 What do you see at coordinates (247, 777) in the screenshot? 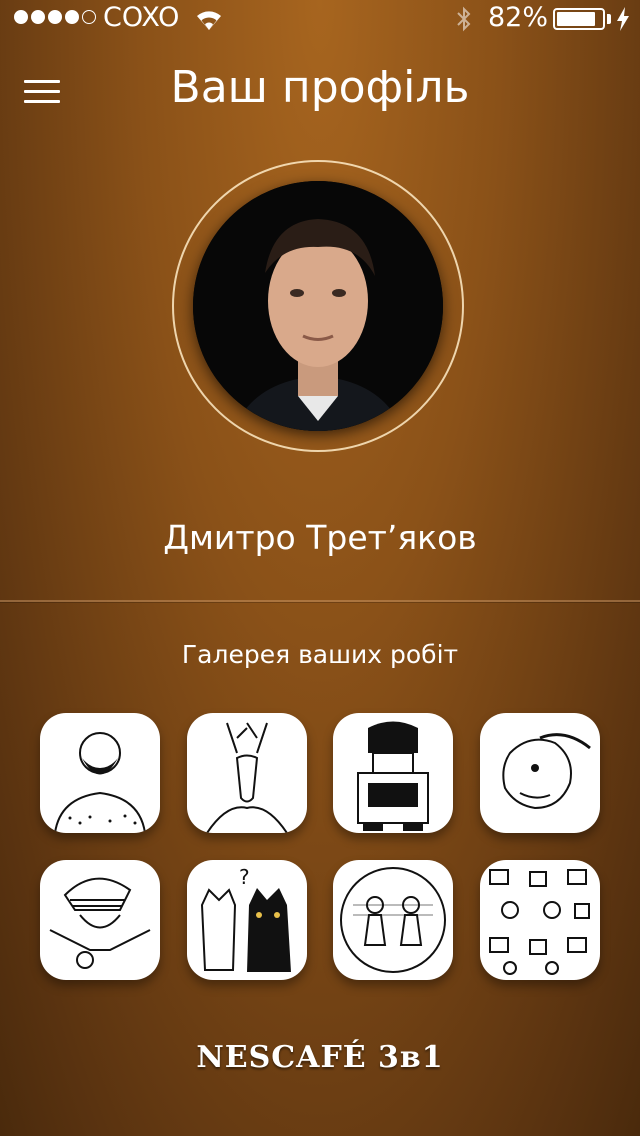
I see `deer-drawing-icon` at bounding box center [247, 777].